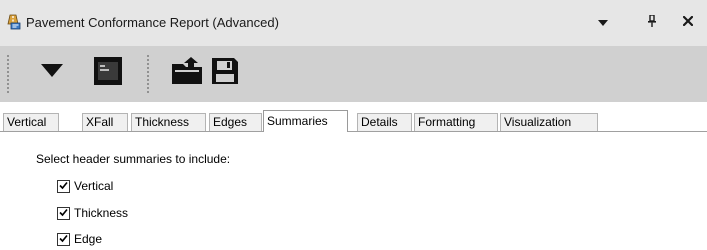  I want to click on console-button, so click(108, 72).